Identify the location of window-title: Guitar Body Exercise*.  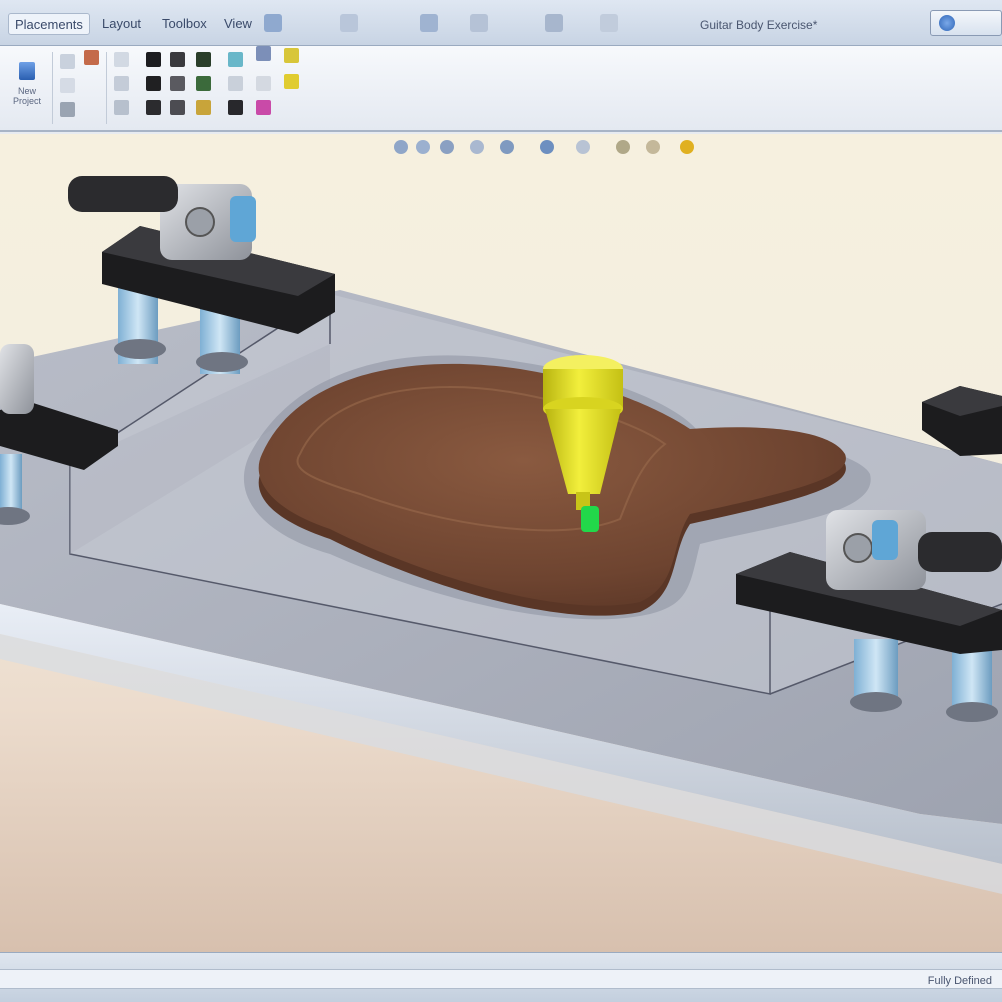
(759, 25).